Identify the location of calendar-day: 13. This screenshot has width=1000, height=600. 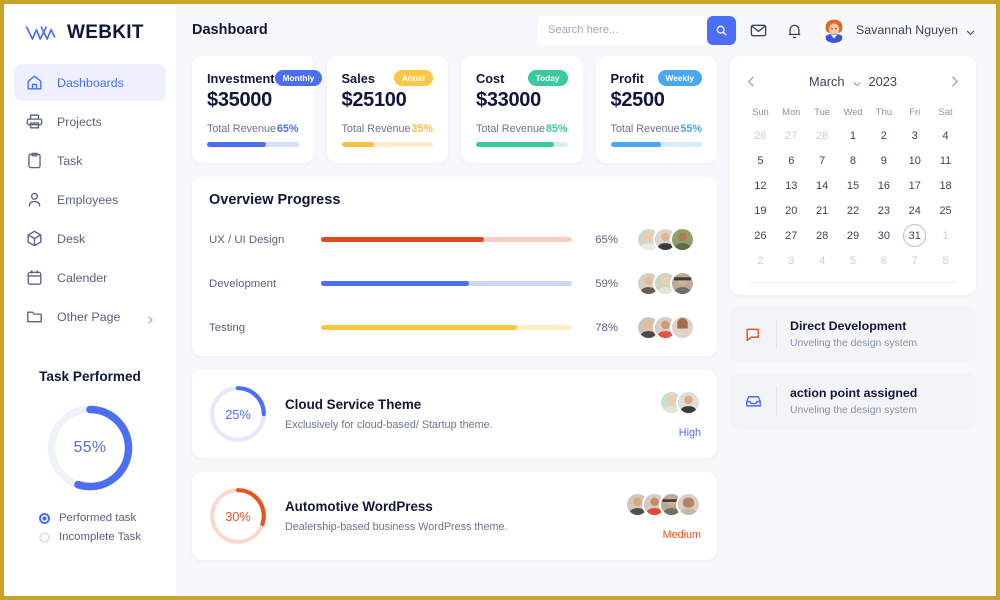
(791, 185).